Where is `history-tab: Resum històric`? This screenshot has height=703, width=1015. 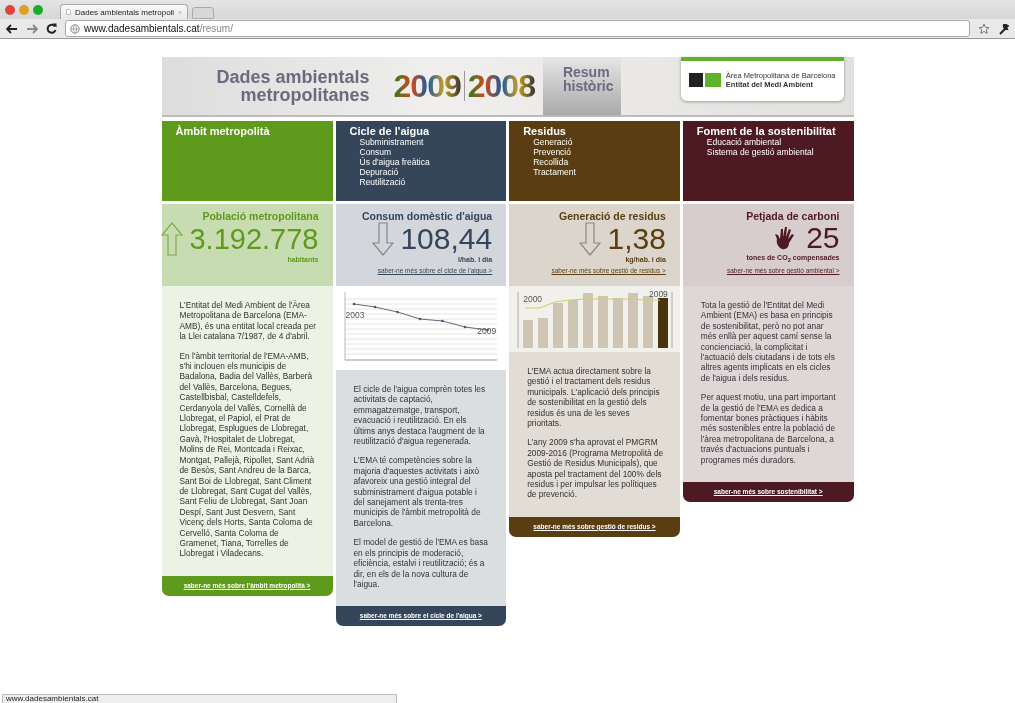
history-tab: Resum històric is located at coordinates (581, 86).